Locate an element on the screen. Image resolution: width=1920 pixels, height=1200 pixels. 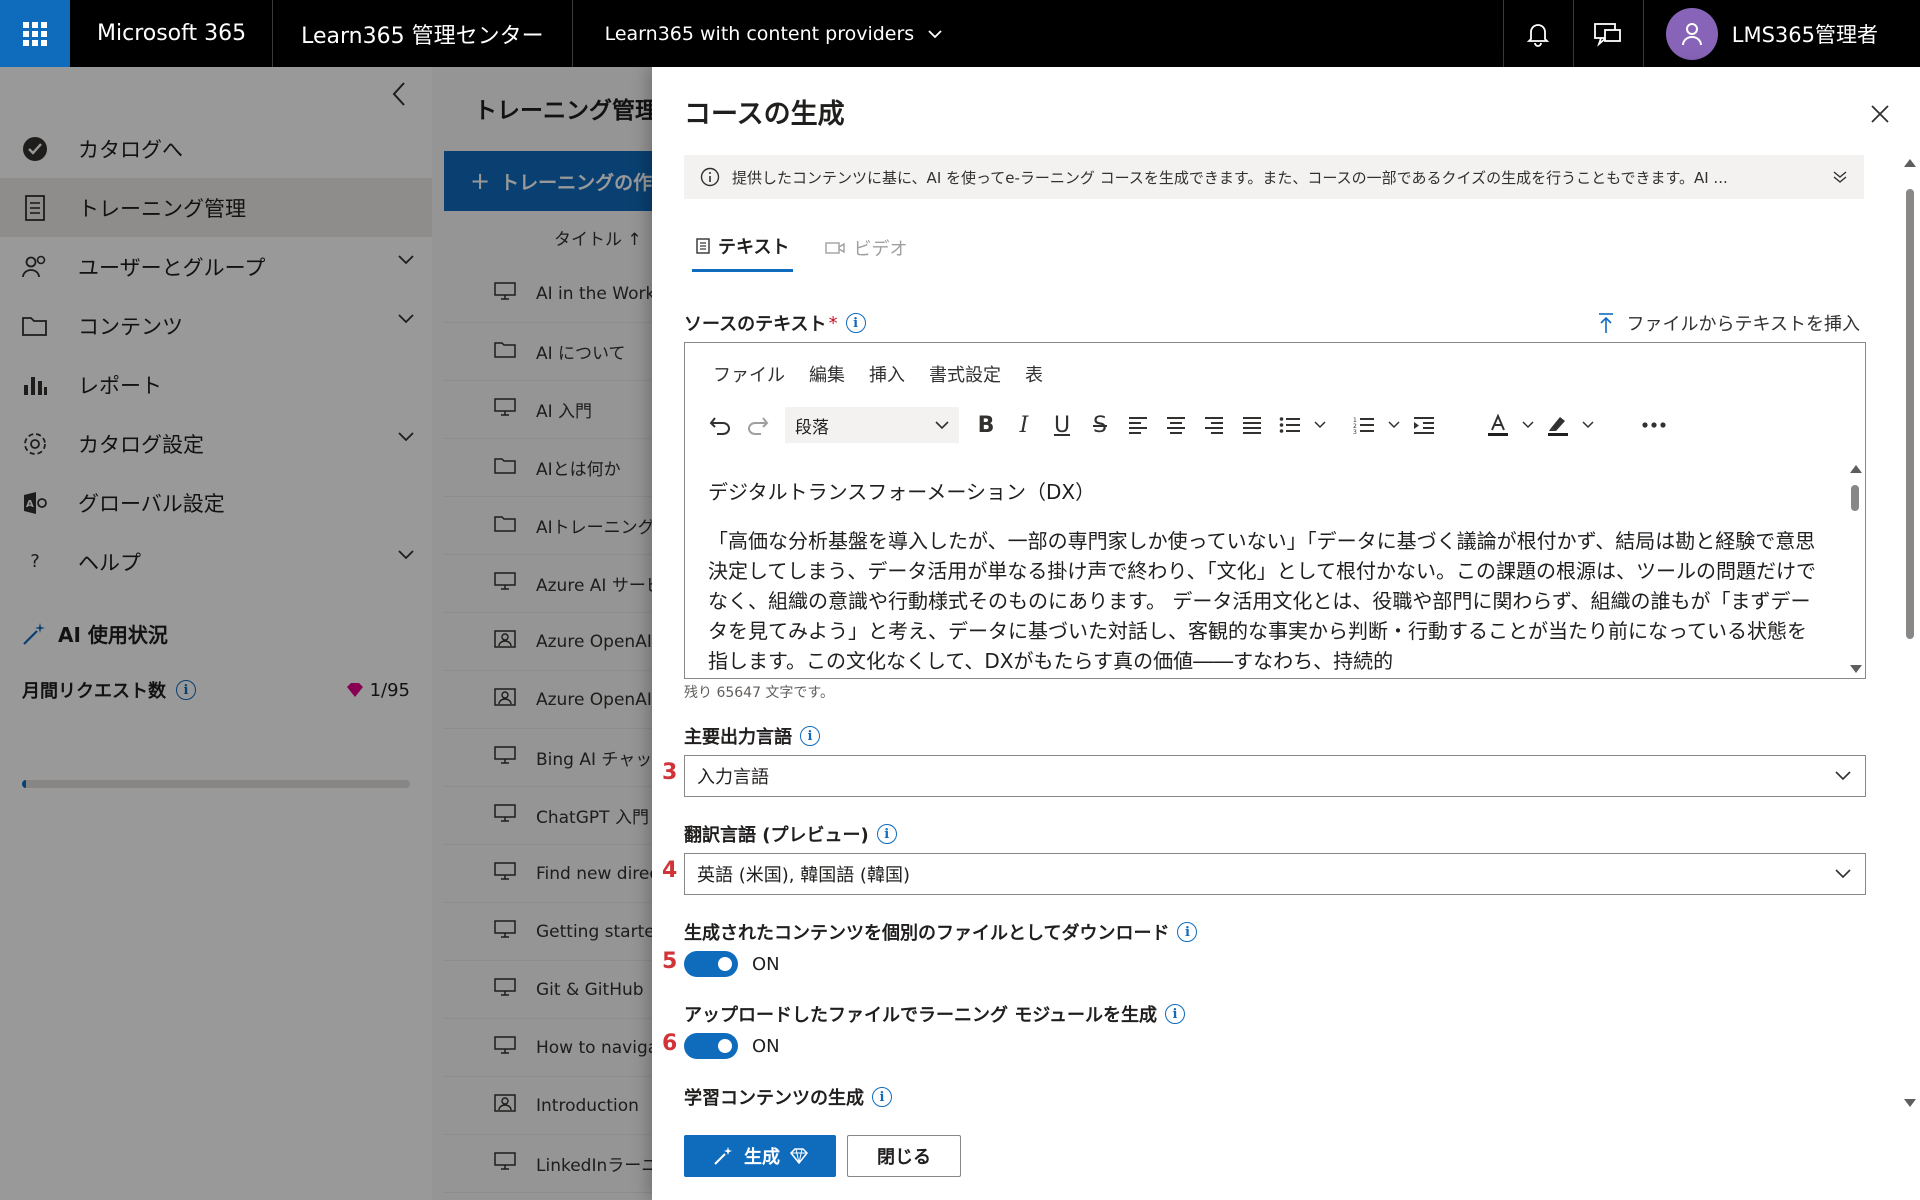
learning-content-label: 学習コンテンツの生成 i is located at coordinates (788, 1097).